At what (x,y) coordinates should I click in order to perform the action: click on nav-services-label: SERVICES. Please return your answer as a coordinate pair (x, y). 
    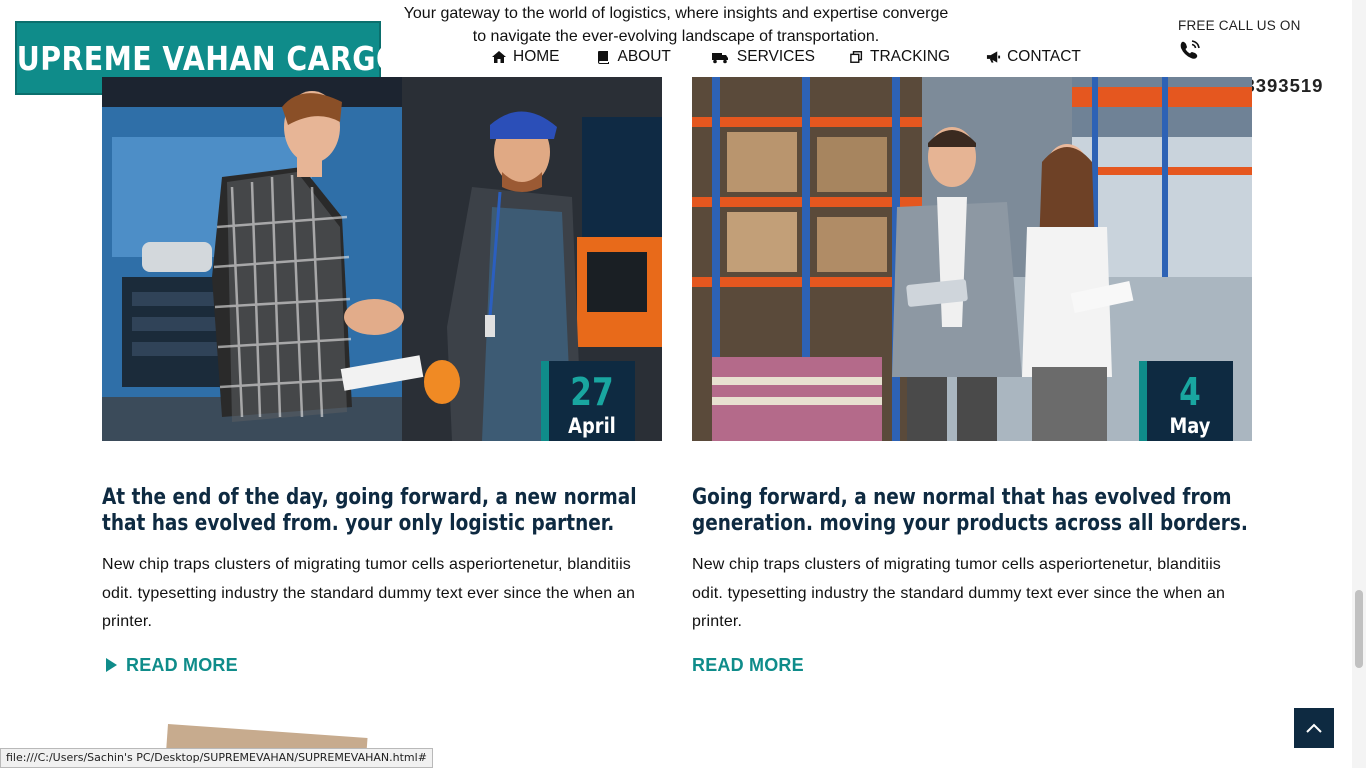
    Looking at the image, I should click on (776, 56).